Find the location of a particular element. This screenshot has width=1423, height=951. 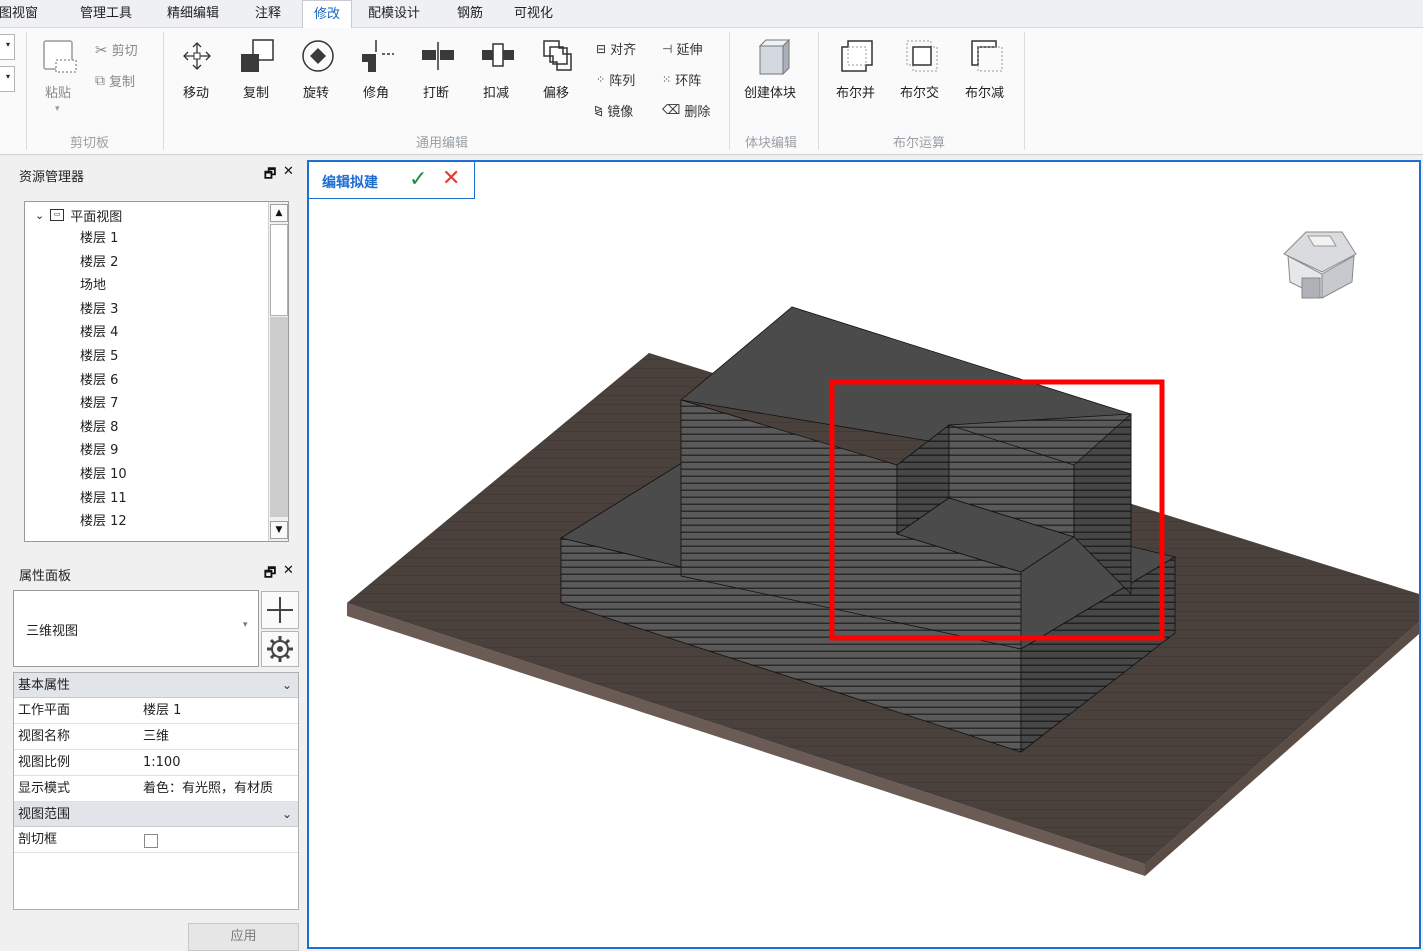

view-cube-icon is located at coordinates (1320, 265).